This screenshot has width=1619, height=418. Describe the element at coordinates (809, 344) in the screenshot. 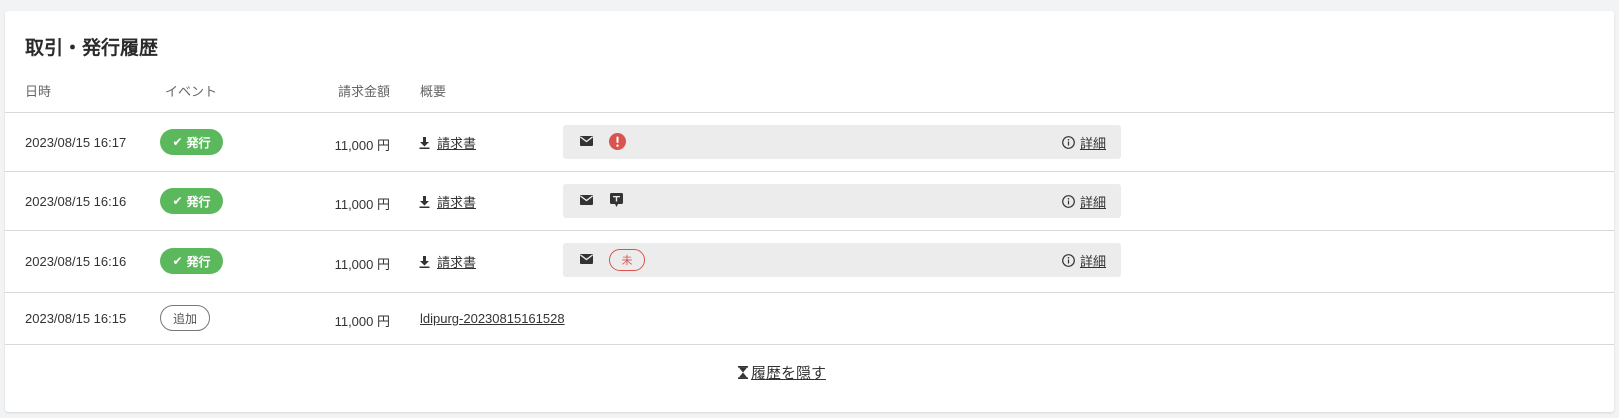

I see `divider` at that location.